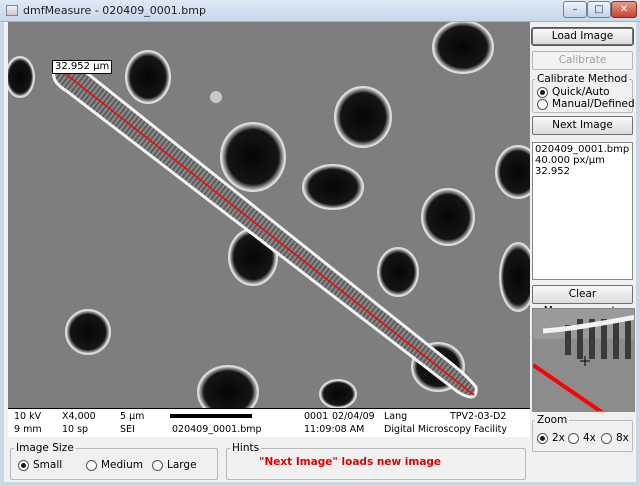 The width and height of the screenshot is (640, 486). What do you see at coordinates (599, 9) in the screenshot?
I see `maximize-button: □` at bounding box center [599, 9].